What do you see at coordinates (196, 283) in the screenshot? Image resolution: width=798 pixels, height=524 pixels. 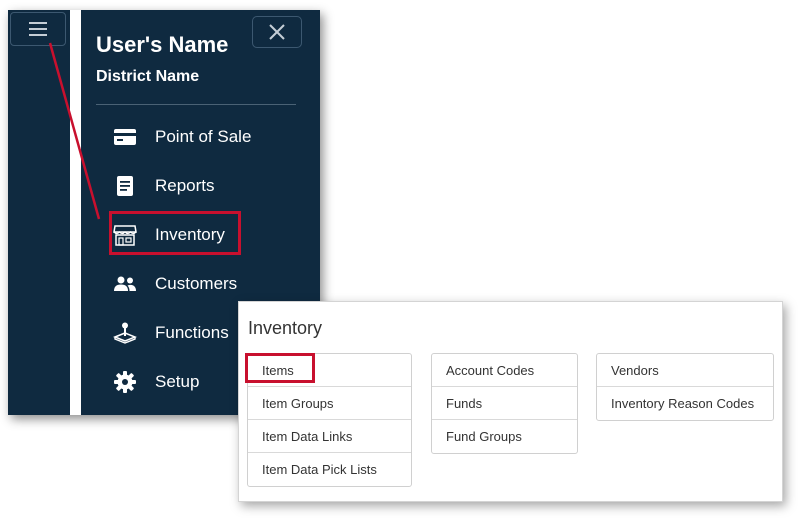 I see `nav-item-label: Customers` at bounding box center [196, 283].